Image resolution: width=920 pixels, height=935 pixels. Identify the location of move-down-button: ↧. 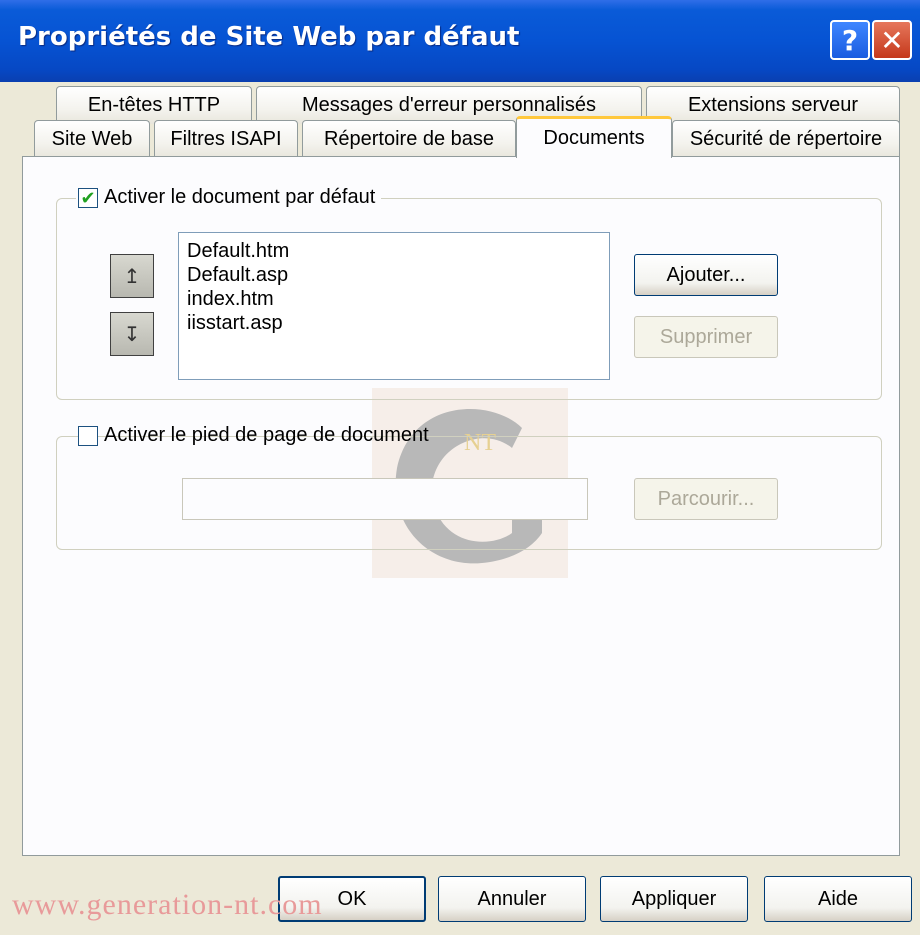
(132, 334).